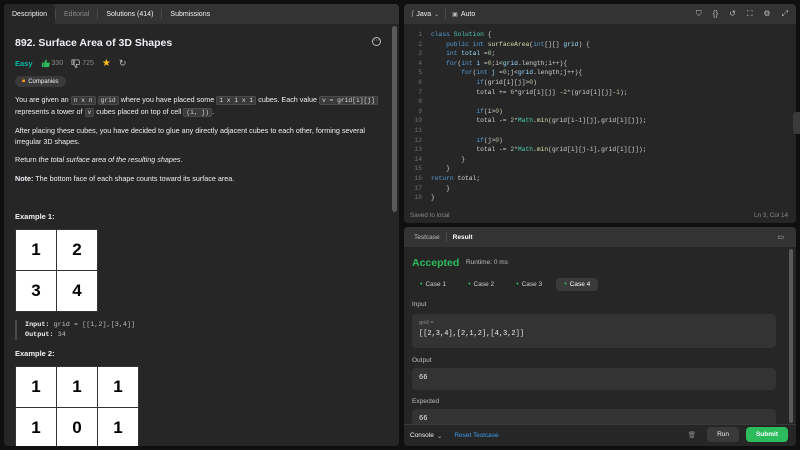 This screenshot has height=450, width=800. I want to click on grid-cell: 0, so click(77, 426).